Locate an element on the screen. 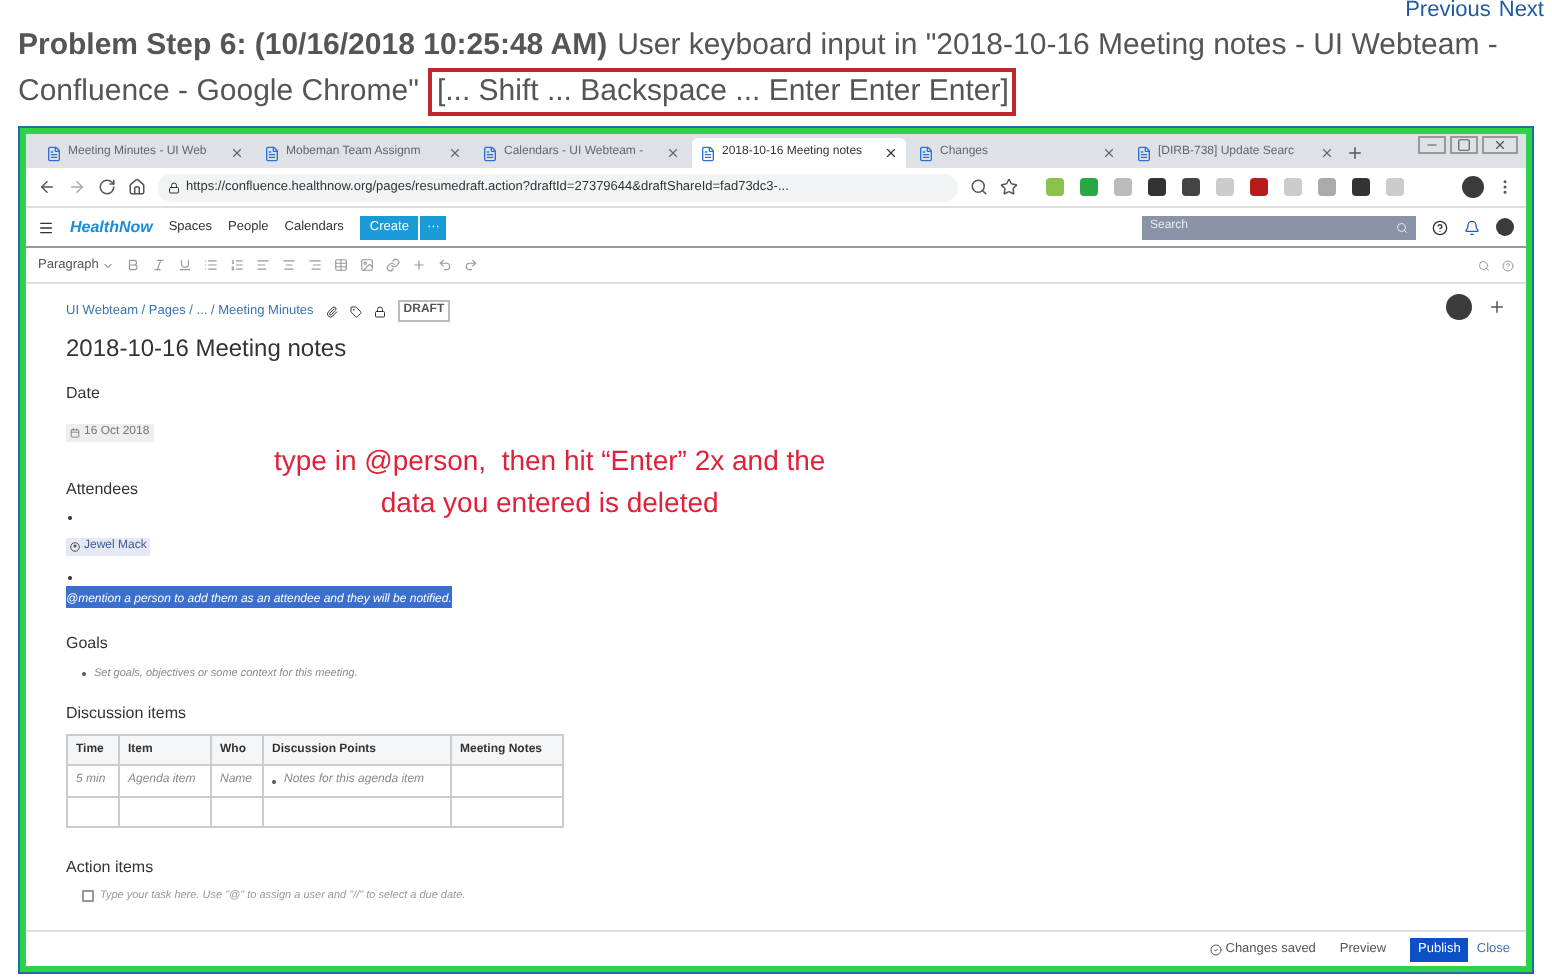  add-icon is located at coordinates (1497, 307).